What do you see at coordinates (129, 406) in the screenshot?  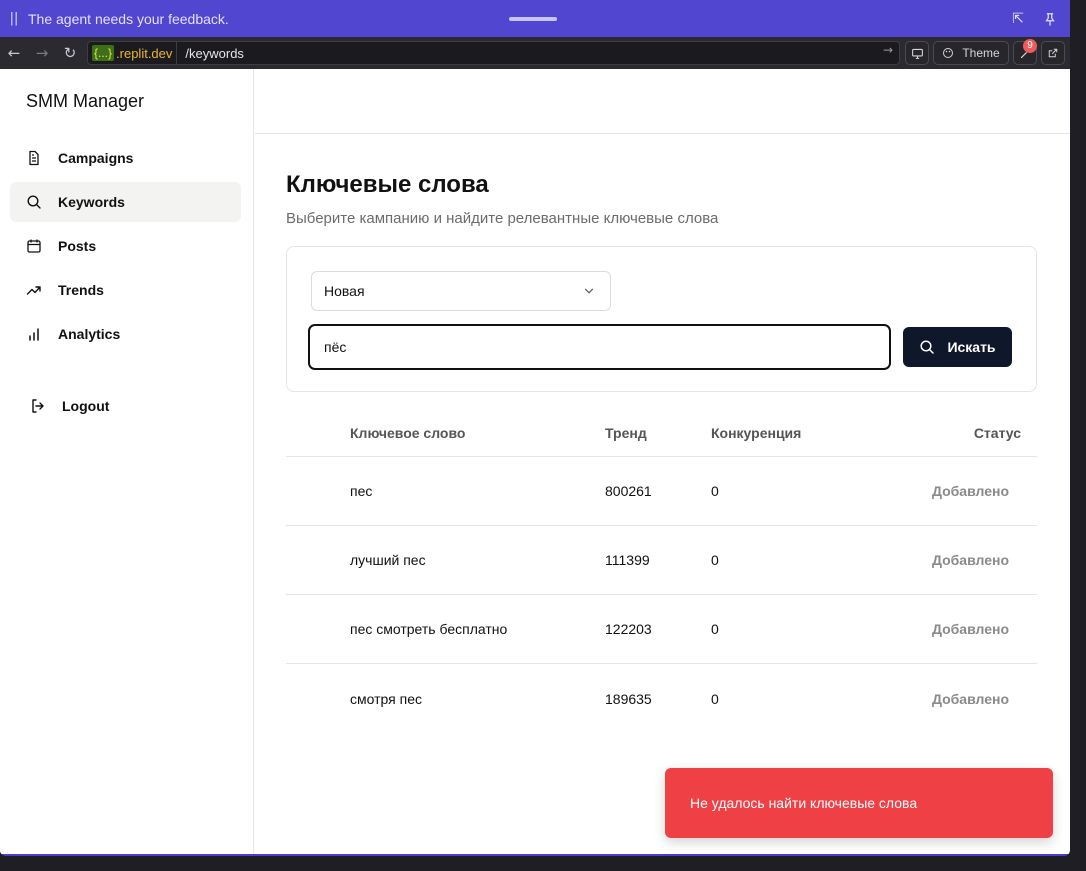 I see `logout-button: Logout` at bounding box center [129, 406].